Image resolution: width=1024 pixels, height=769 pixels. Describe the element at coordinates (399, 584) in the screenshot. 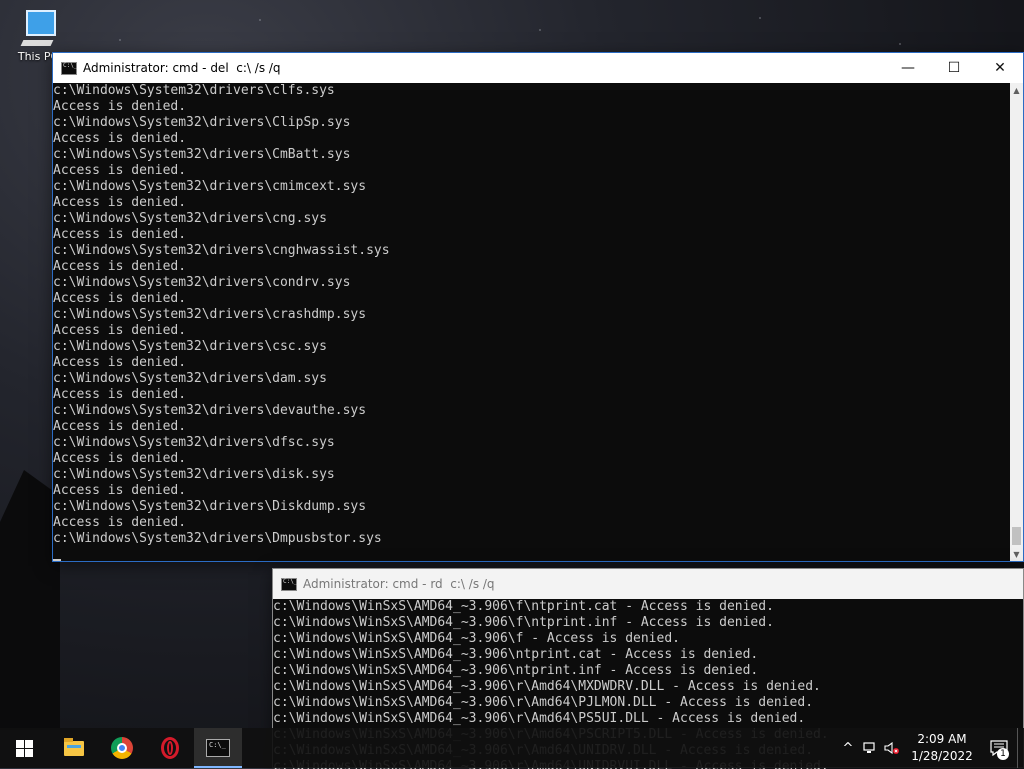

I see `window-title: Administrator: cmd - rd c:\ /s /q` at that location.